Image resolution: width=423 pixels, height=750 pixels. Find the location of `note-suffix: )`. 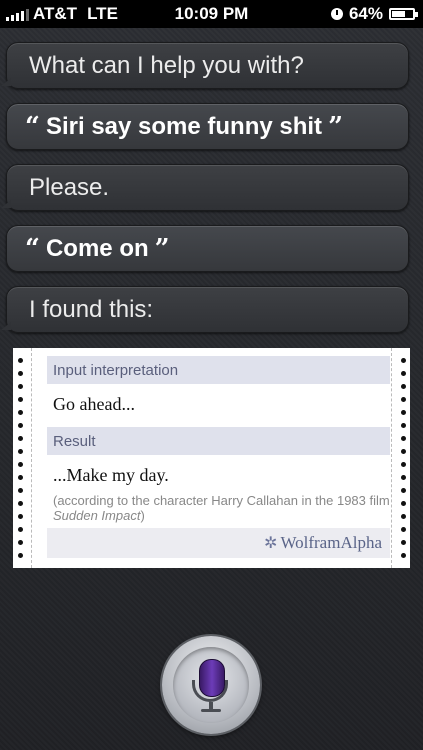

note-suffix: ) is located at coordinates (142, 515).